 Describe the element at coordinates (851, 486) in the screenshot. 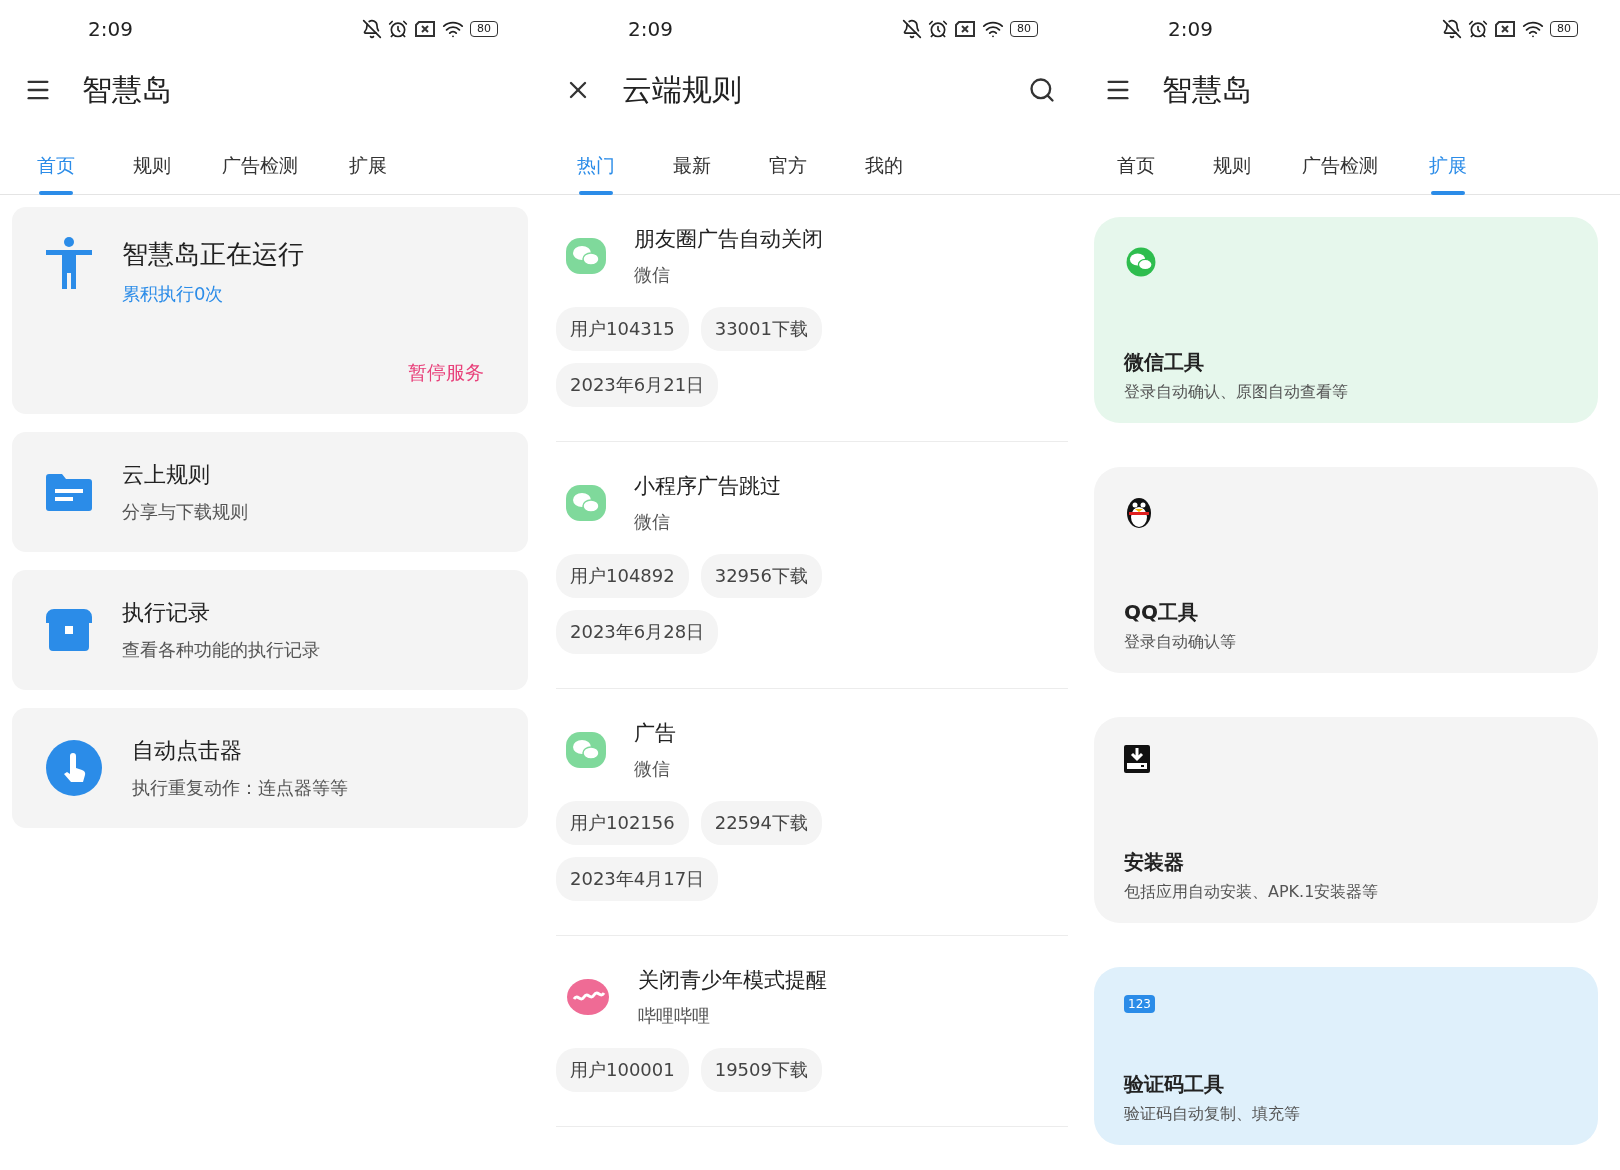

I see `rule-title: 小程序广告跳过` at that location.